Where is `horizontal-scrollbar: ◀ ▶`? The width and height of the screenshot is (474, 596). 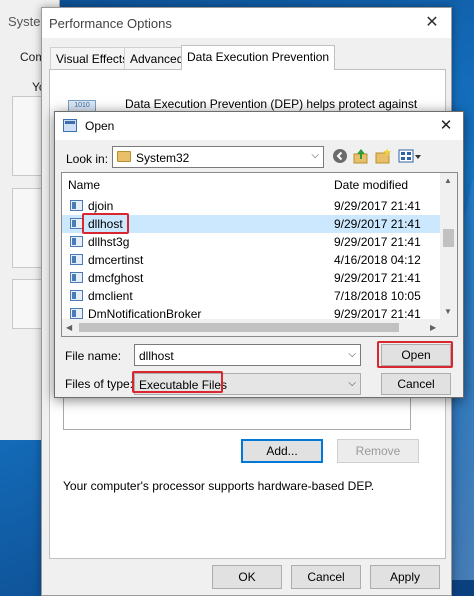 horizontal-scrollbar: ◀ ▶ is located at coordinates (259, 327).